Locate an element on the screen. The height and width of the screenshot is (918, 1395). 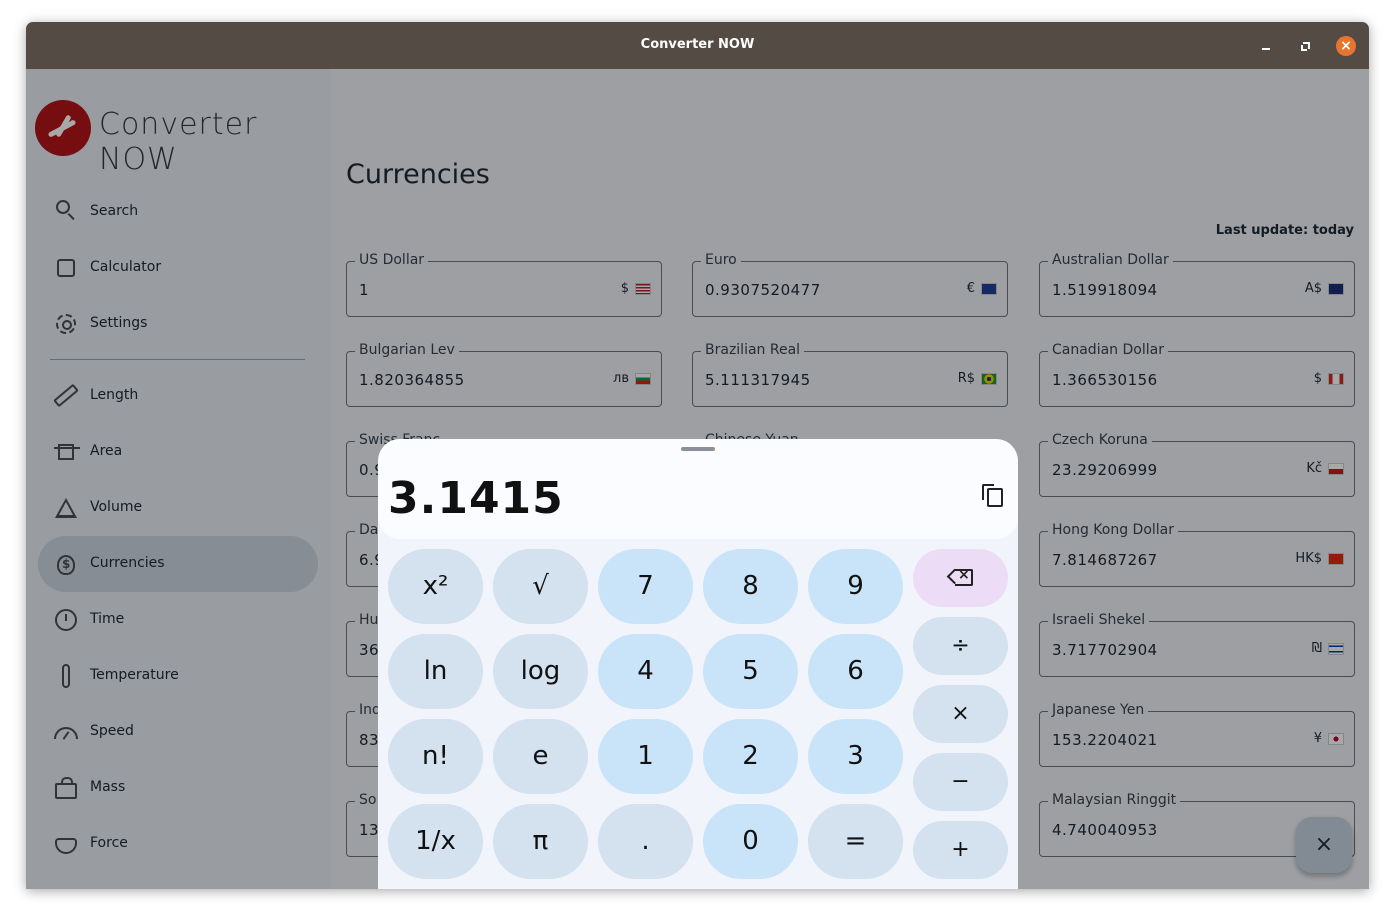
window-title: Converter NOW is located at coordinates (697, 44).